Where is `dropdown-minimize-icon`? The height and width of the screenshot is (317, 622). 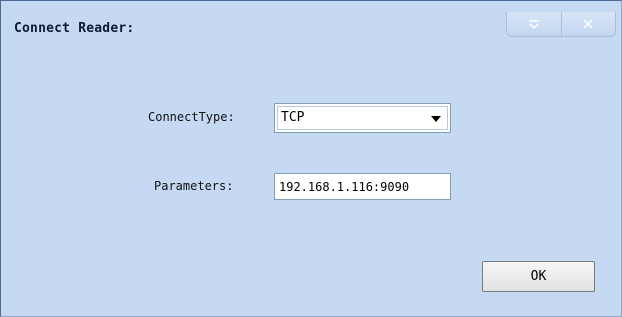
dropdown-minimize-icon is located at coordinates (533, 24).